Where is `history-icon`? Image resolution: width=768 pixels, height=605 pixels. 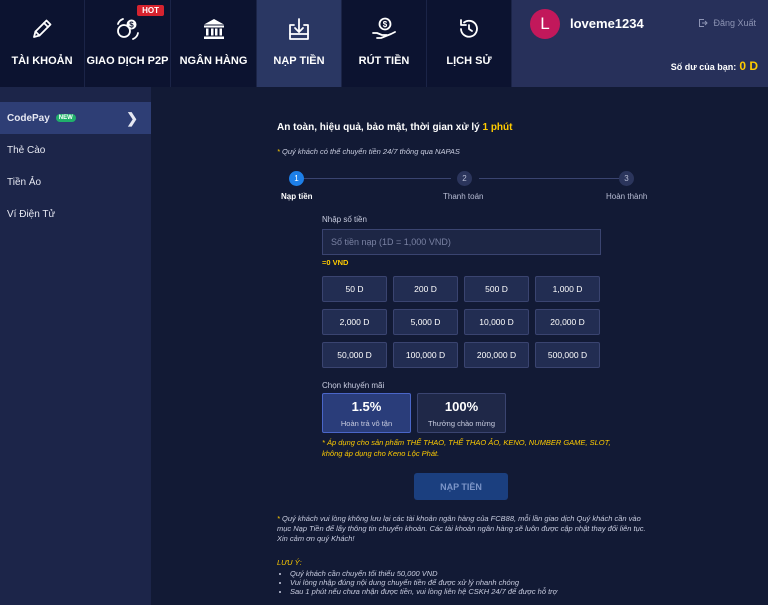
history-icon is located at coordinates (469, 28).